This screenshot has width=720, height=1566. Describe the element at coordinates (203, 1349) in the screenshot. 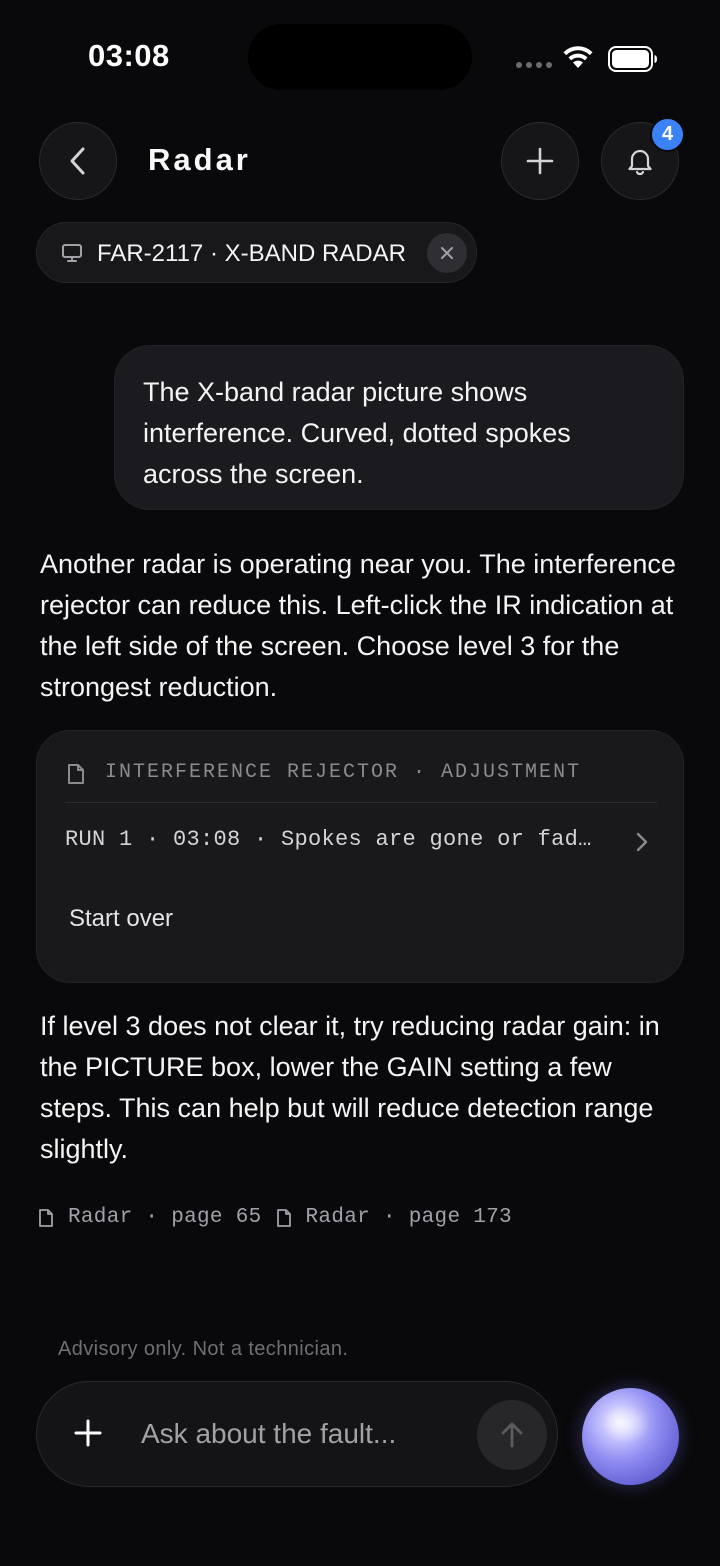

I see `advisory-note: Advisory only. Not a technician.` at that location.